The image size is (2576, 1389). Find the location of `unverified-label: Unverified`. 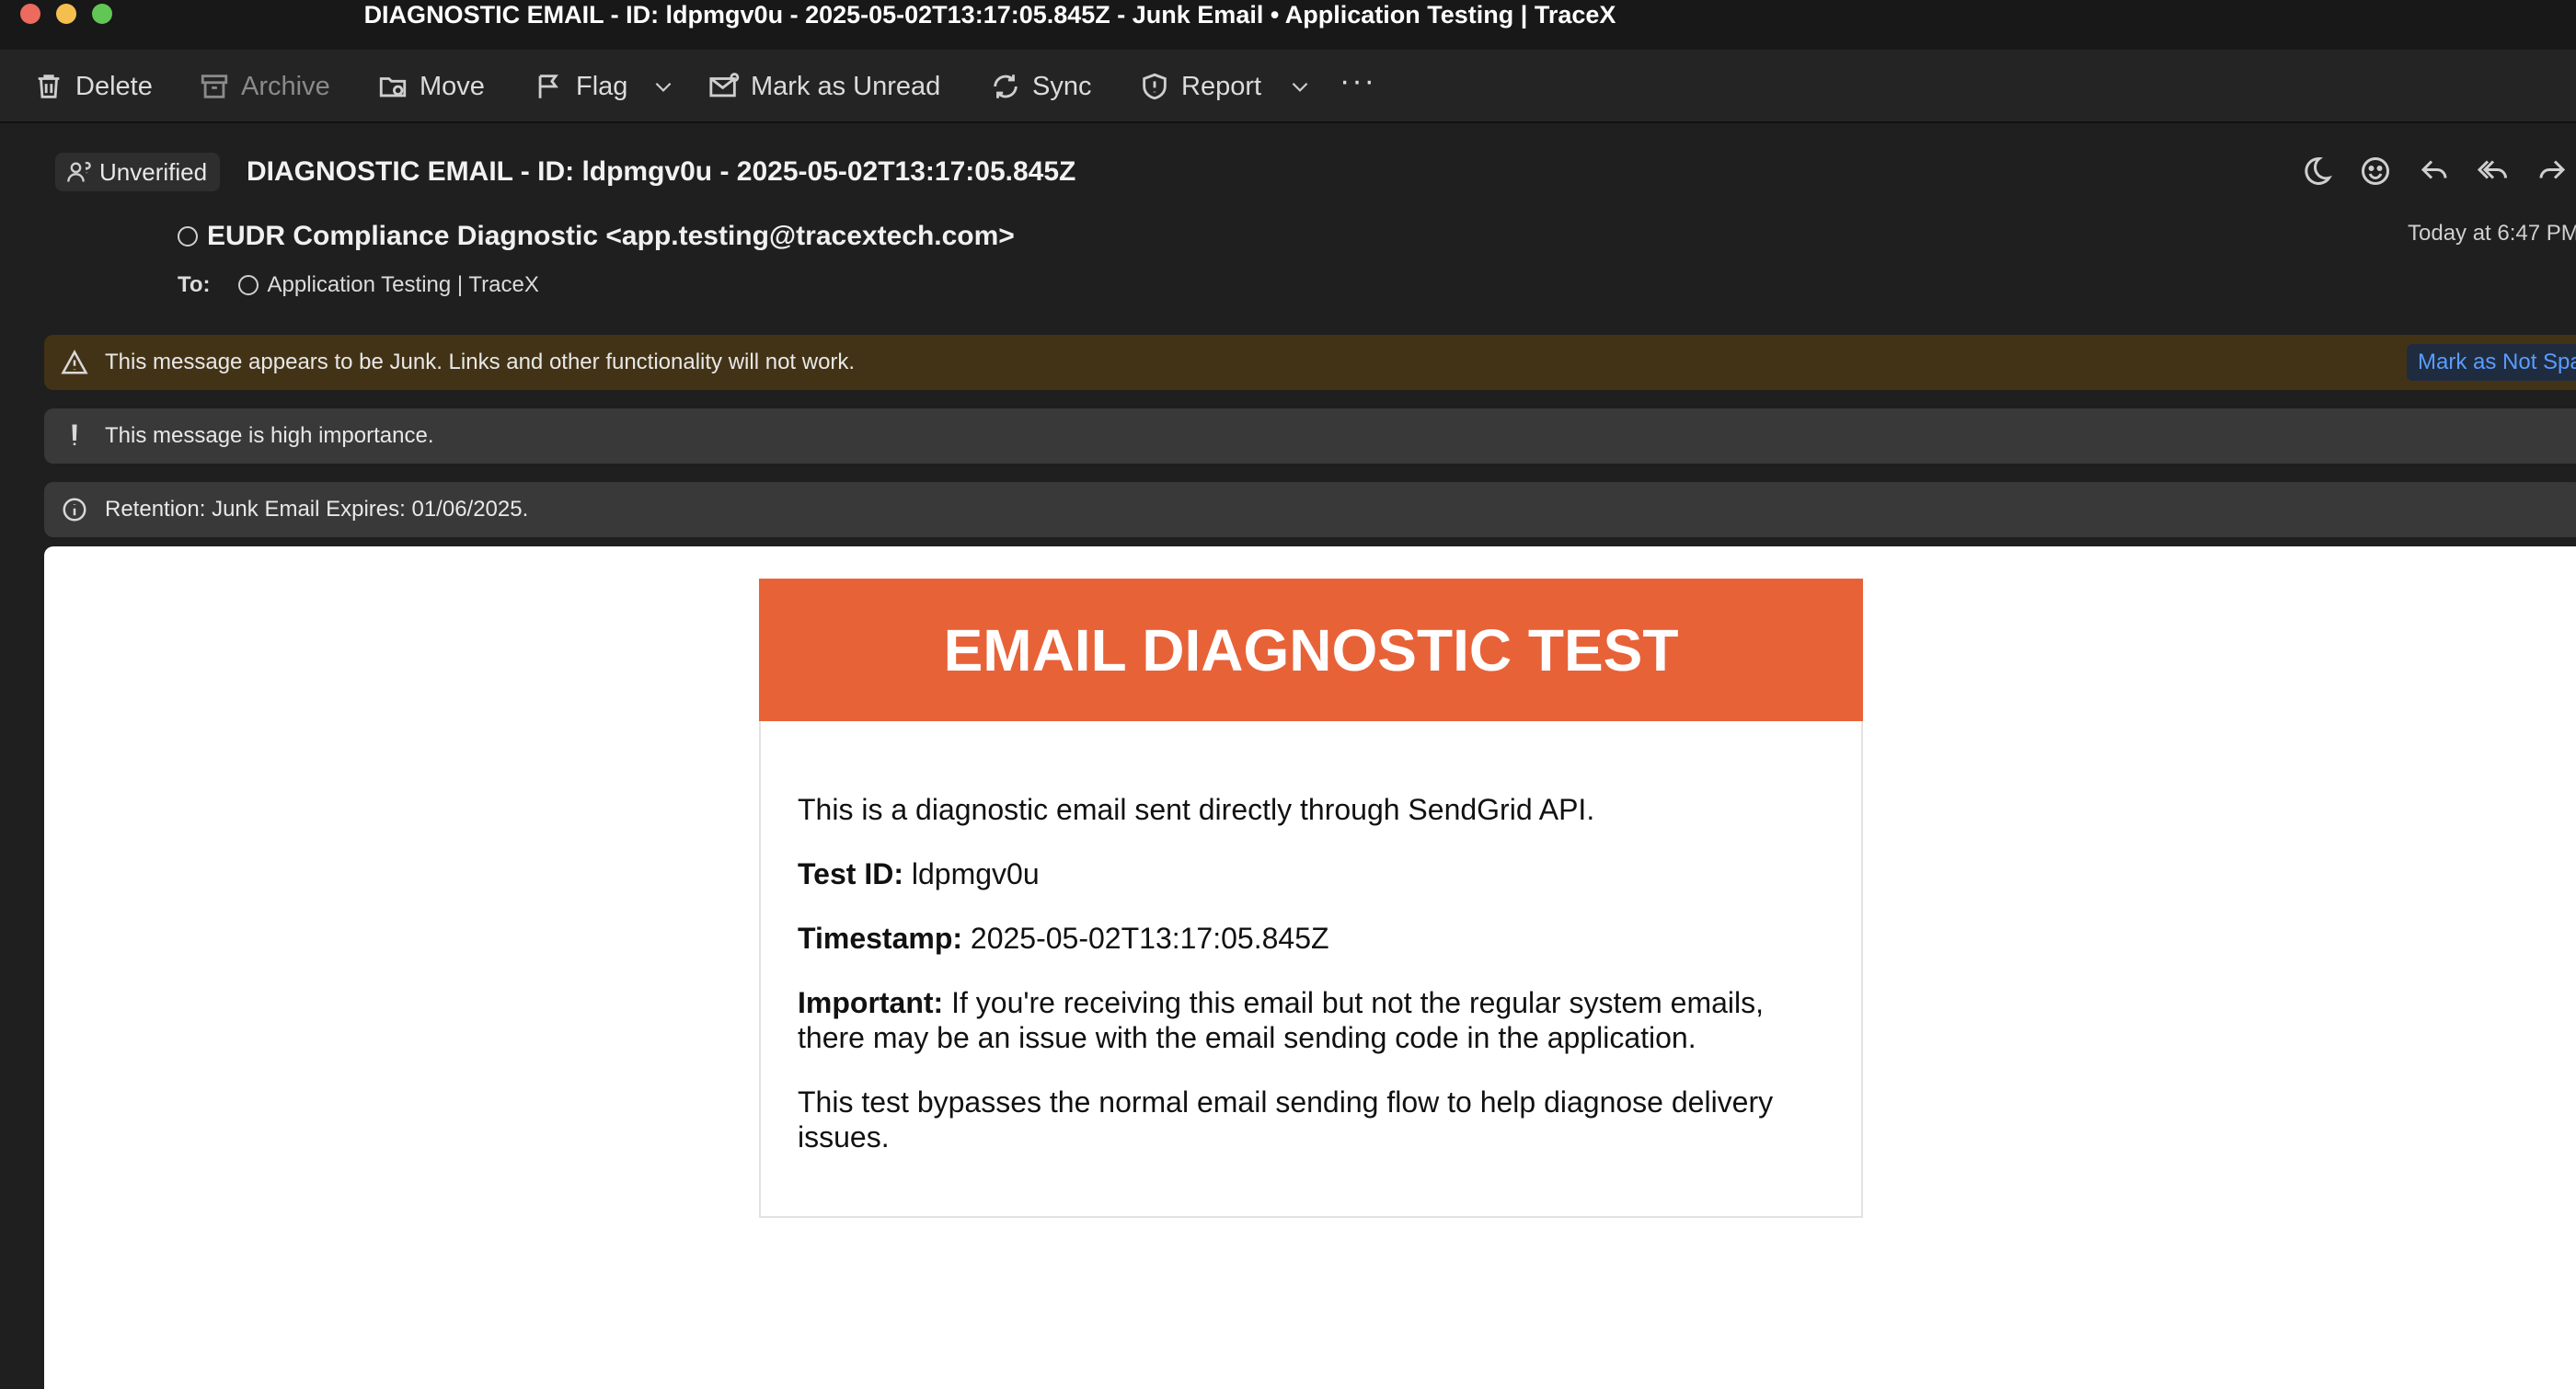

unverified-label: Unverified is located at coordinates (153, 171).